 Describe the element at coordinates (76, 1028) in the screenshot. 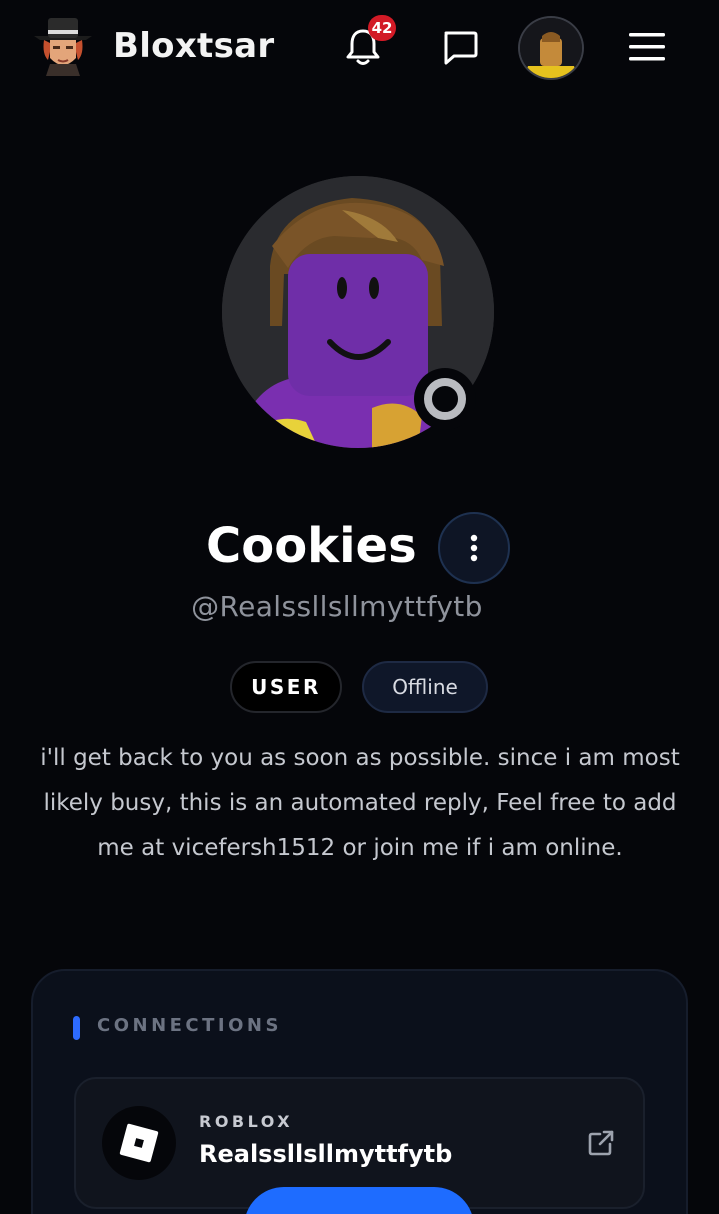

I see `section-accent-bar` at that location.